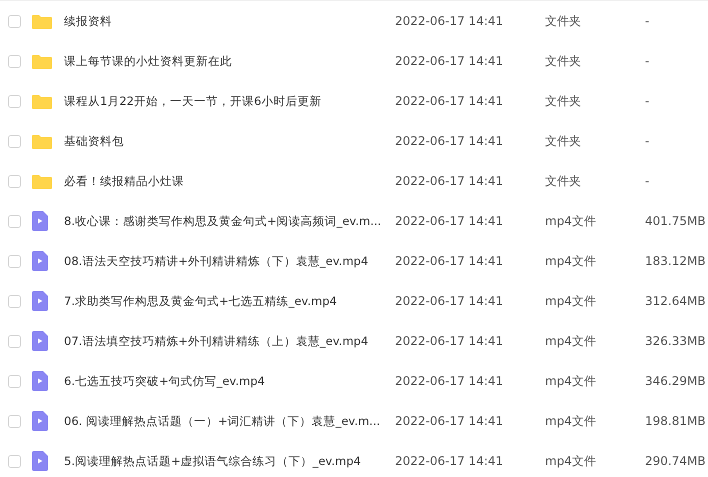 The height and width of the screenshot is (477, 708). Describe the element at coordinates (229, 181) in the screenshot. I see `file-name: 必看！续报精品小灶课` at that location.